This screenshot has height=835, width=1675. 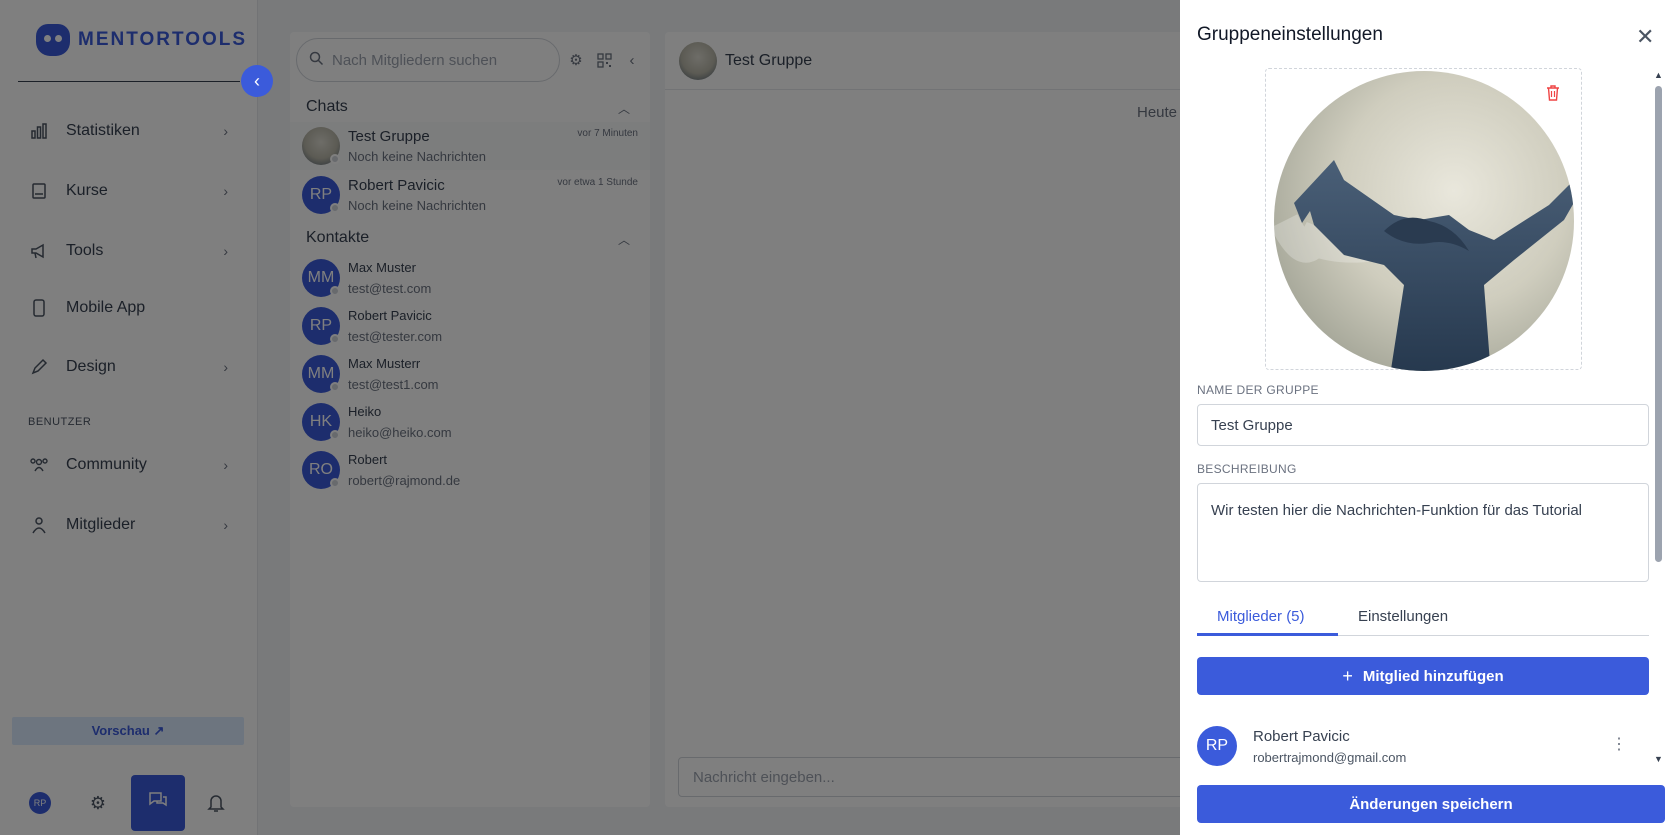 What do you see at coordinates (1553, 95) in the screenshot?
I see `trash-icon` at bounding box center [1553, 95].